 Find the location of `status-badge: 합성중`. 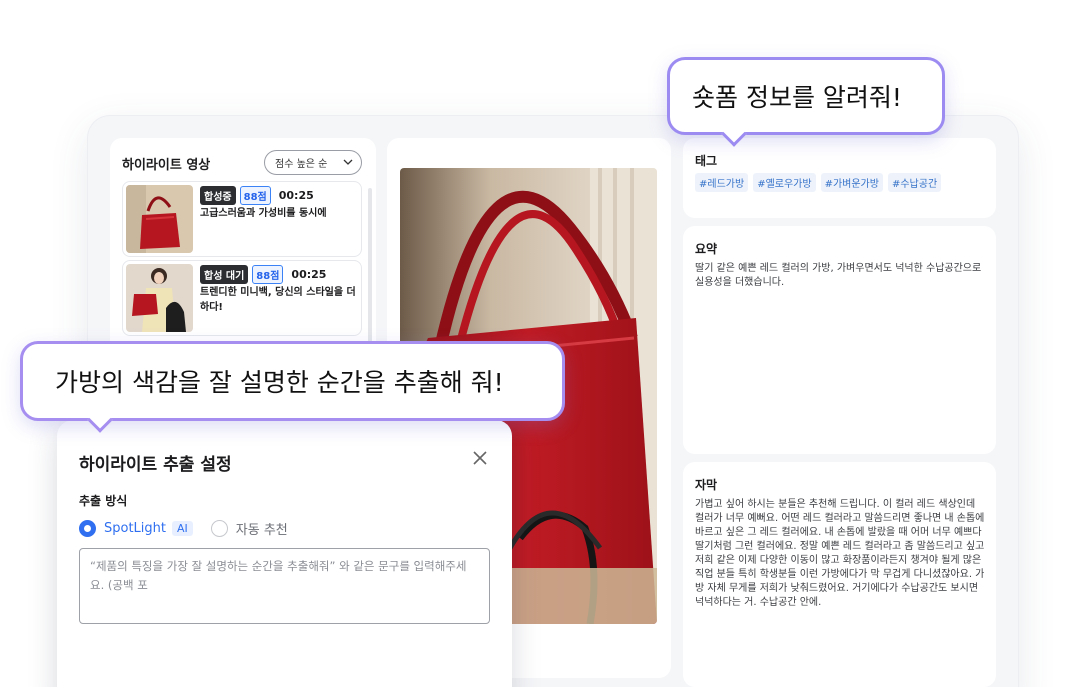

status-badge: 합성중 is located at coordinates (218, 195).